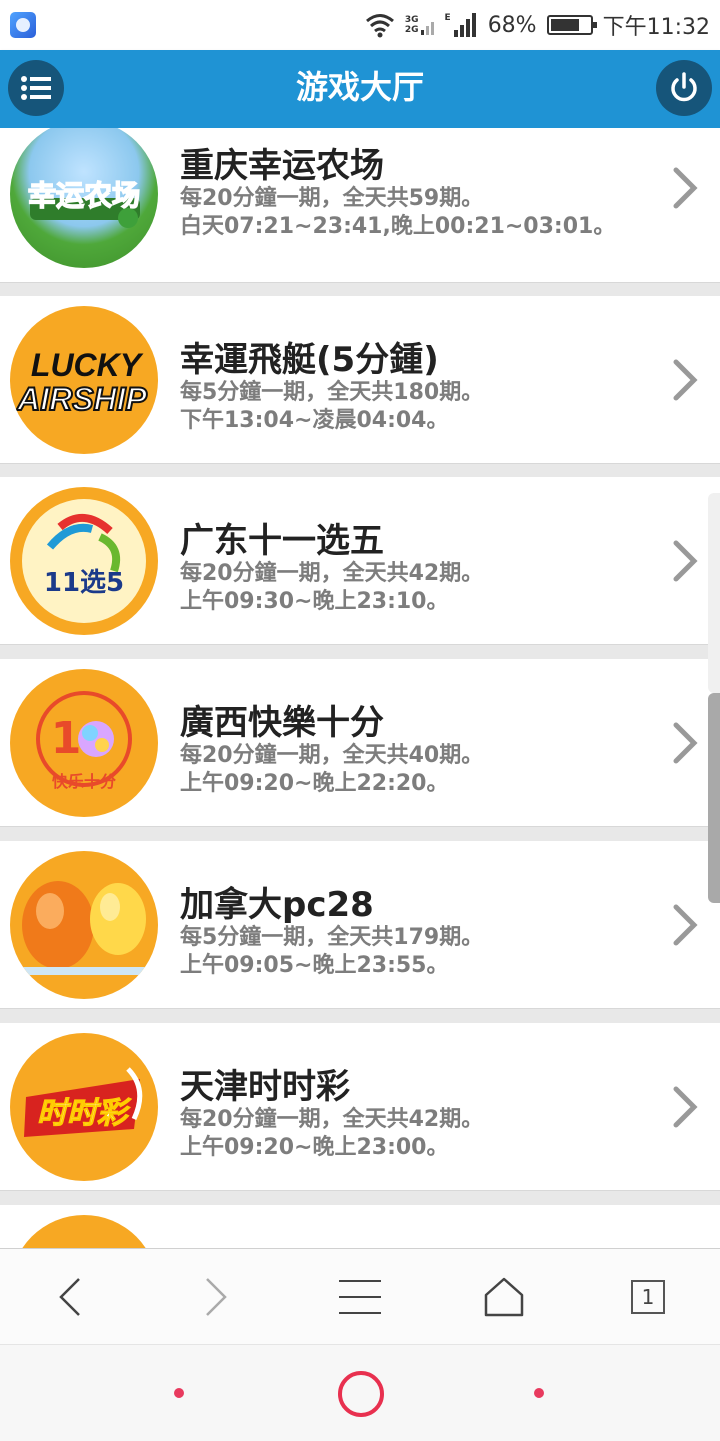 This screenshot has height=1441, width=720. I want to click on game-hours: 上午09:30~晚上23:10。, so click(314, 601).